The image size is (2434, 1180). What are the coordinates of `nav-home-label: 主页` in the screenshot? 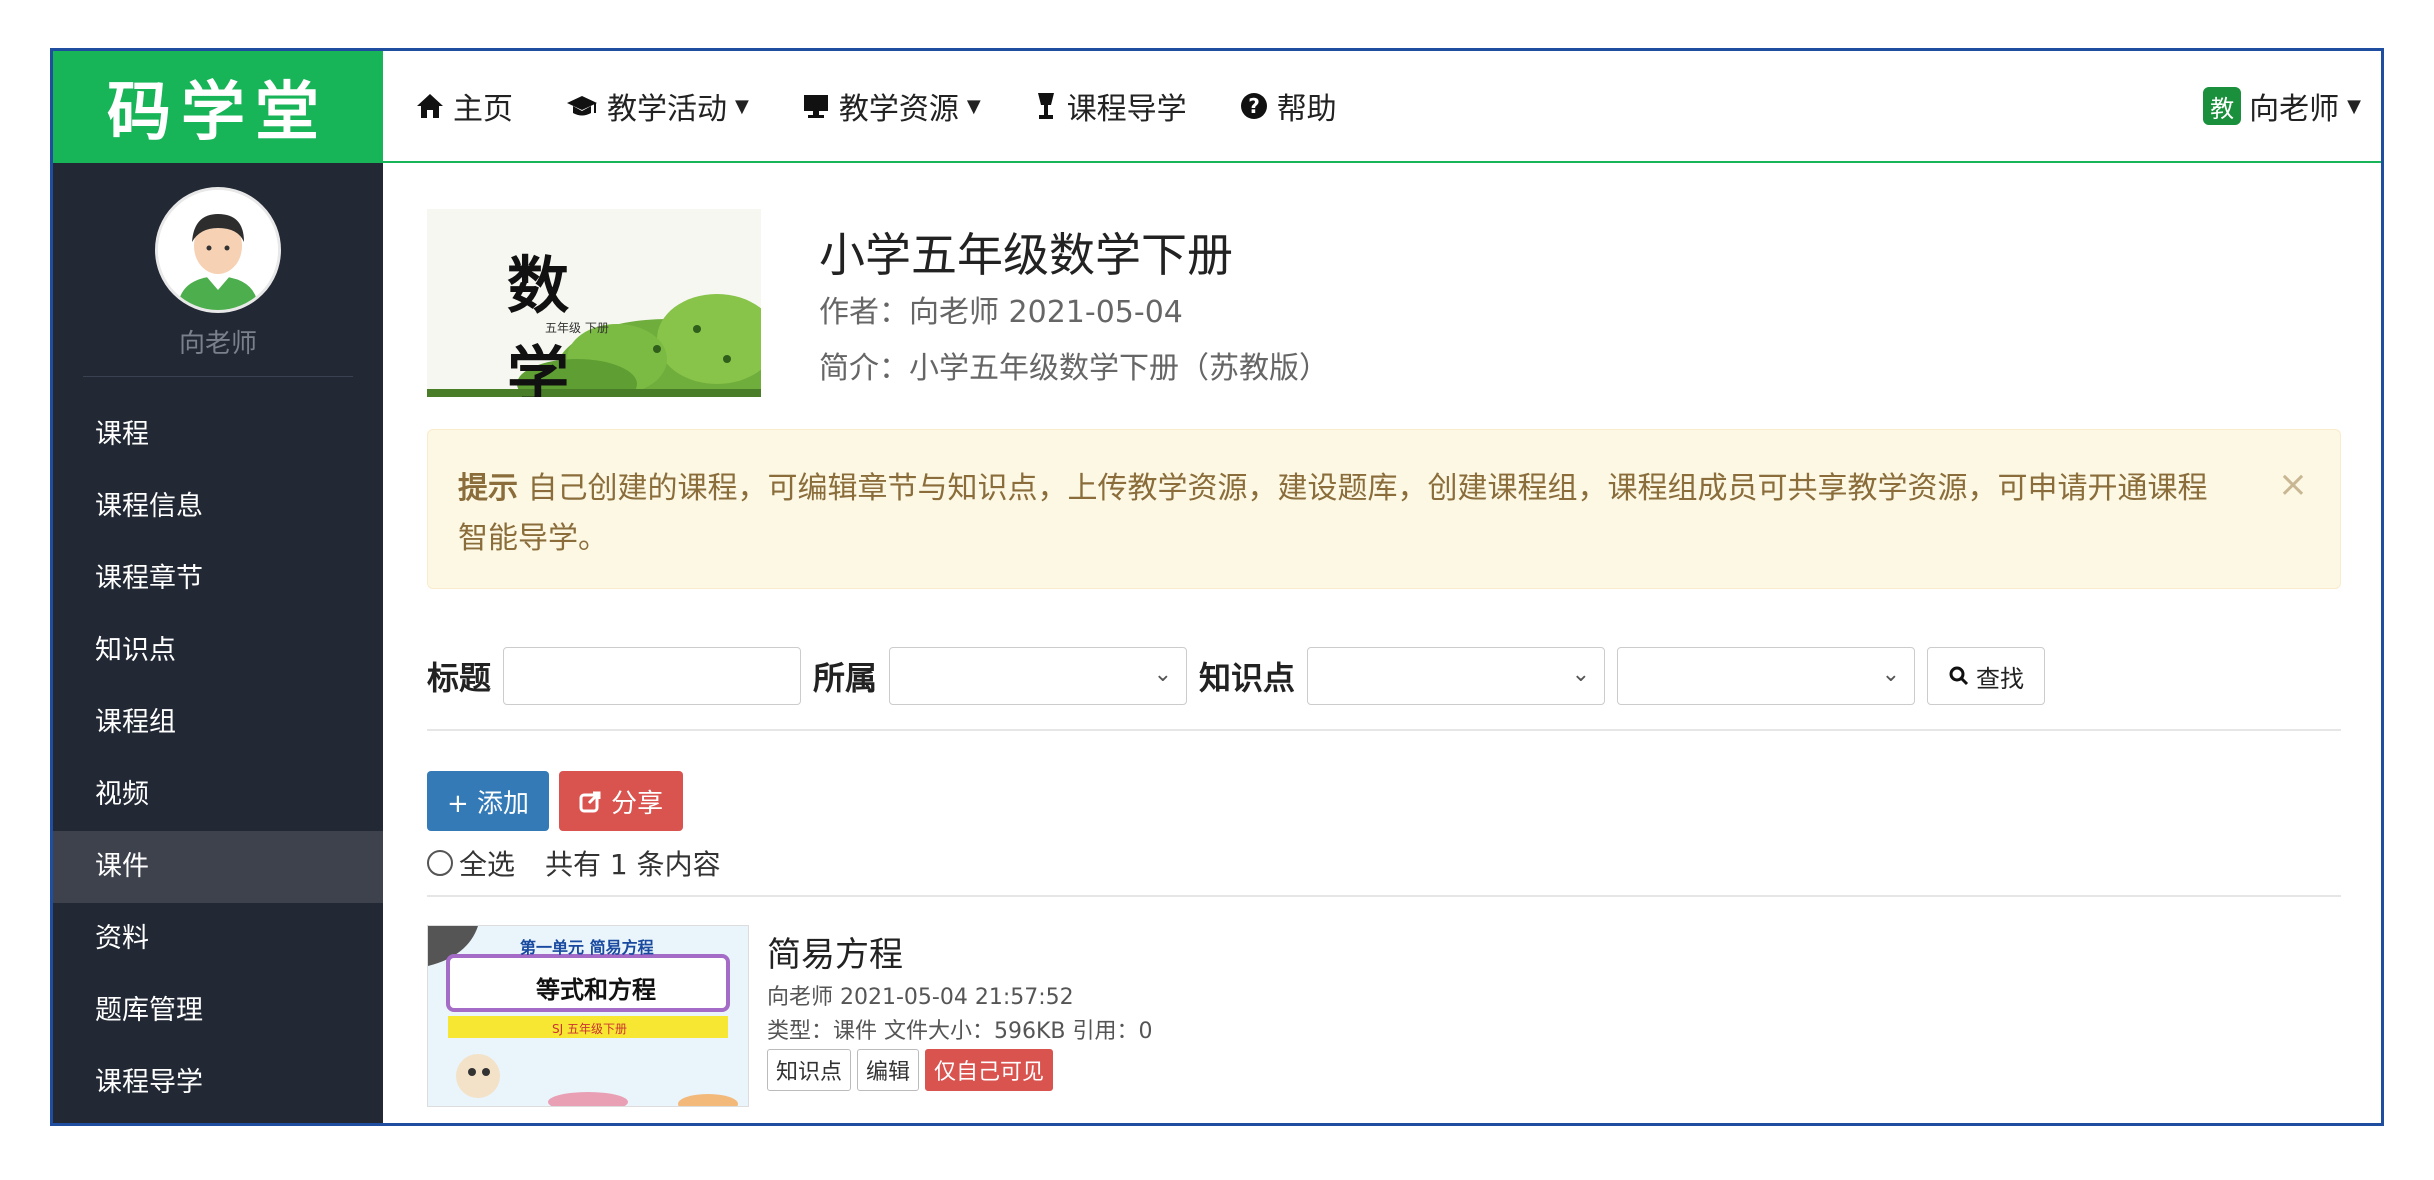 It's located at (483, 109).